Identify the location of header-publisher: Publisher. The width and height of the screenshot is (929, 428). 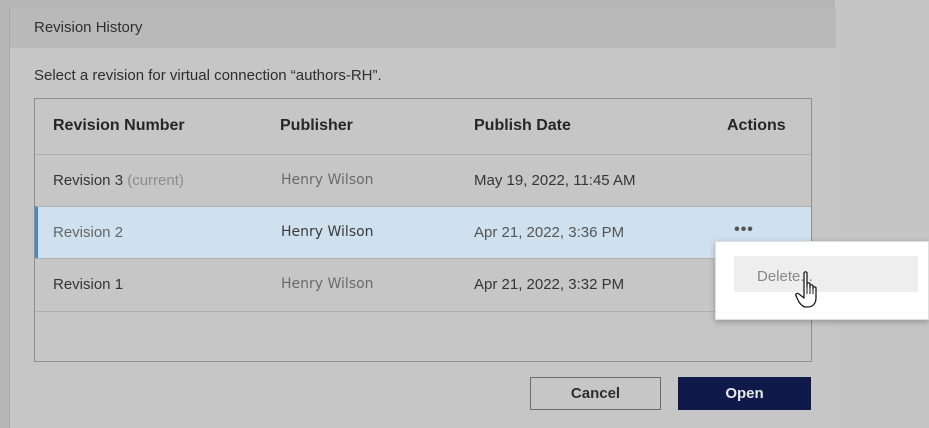
(316, 125).